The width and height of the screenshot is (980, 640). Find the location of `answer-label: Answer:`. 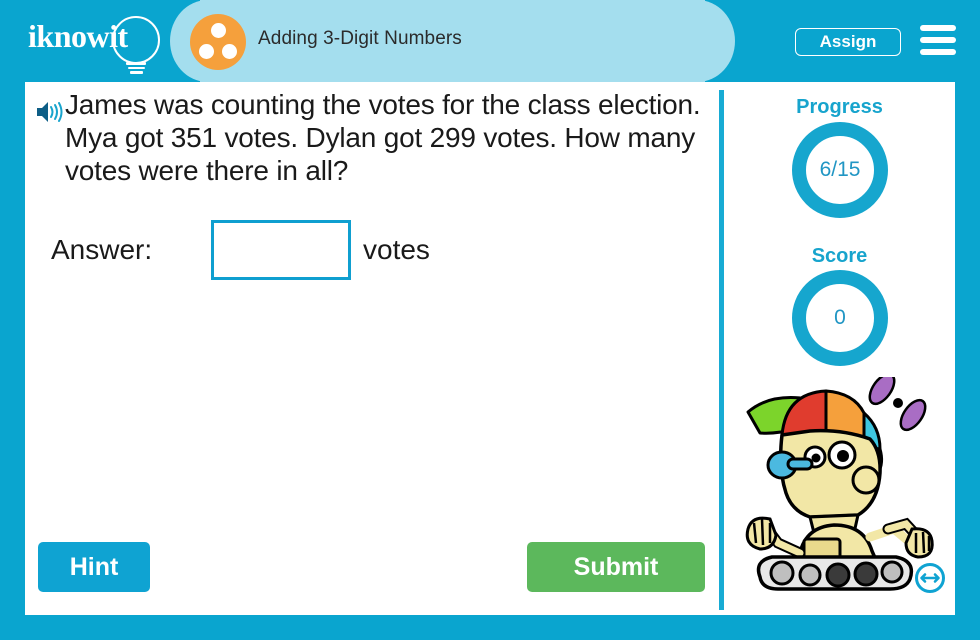

answer-label: Answer: is located at coordinates (102, 249).